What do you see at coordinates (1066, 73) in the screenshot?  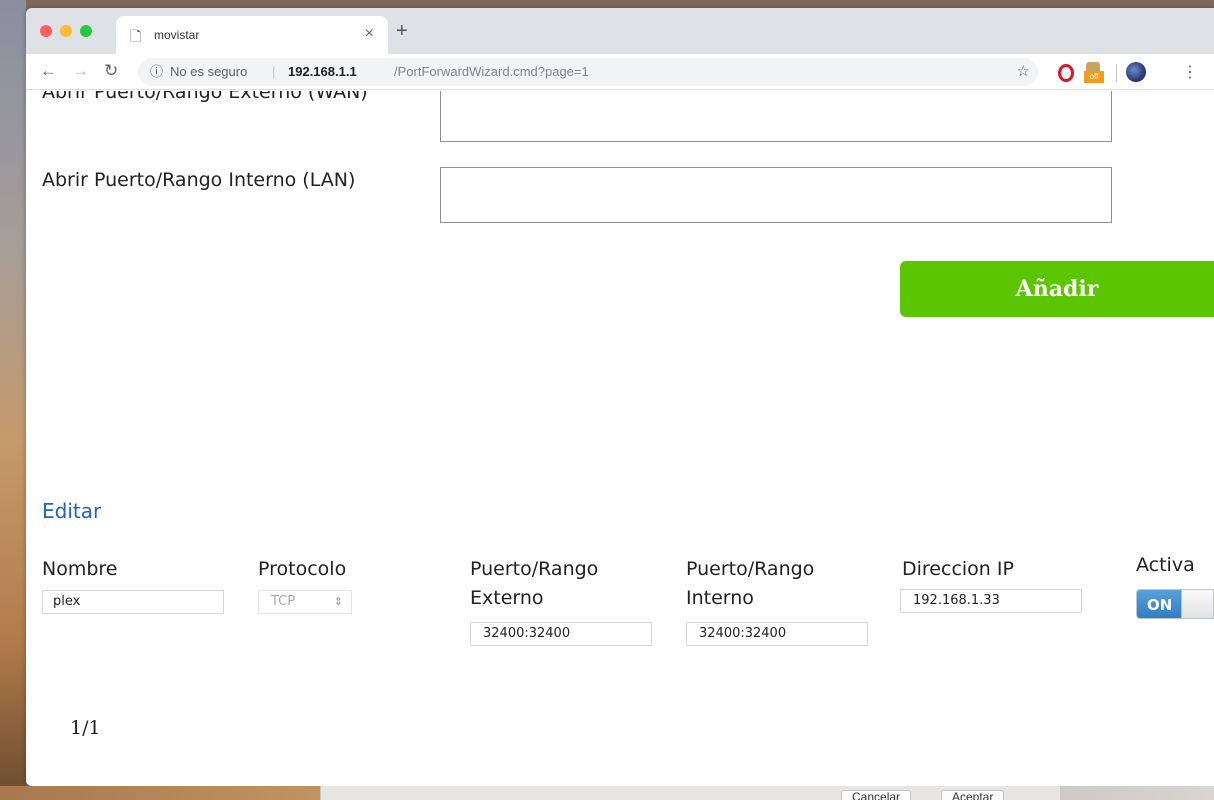 I see `opera-extension-icon` at bounding box center [1066, 73].